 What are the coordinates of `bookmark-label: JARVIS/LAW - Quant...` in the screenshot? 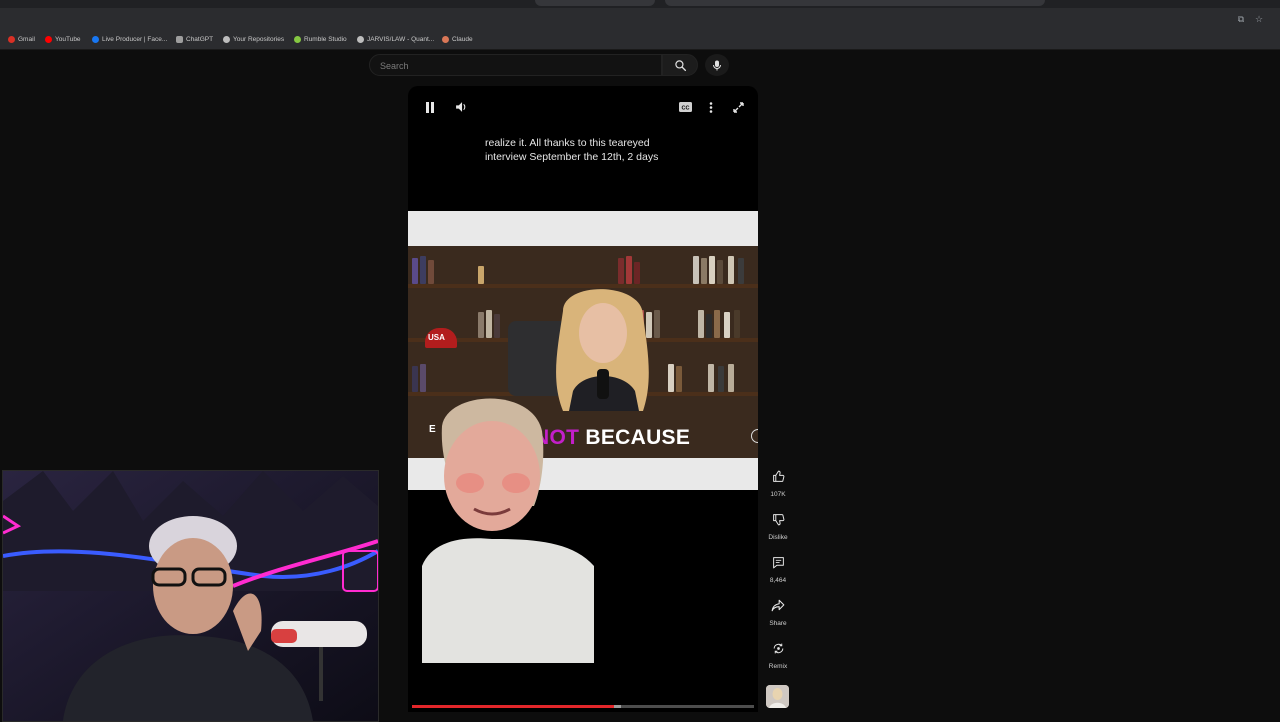 It's located at (401, 39).